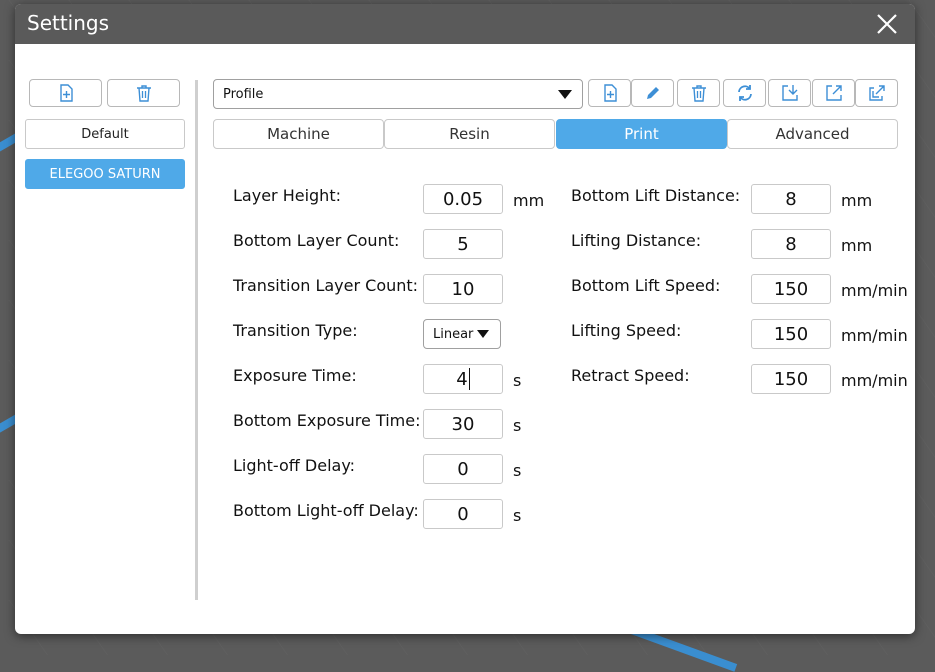 This screenshot has width=935, height=672. What do you see at coordinates (463, 469) in the screenshot?
I see `light-off-delay-input: 0` at bounding box center [463, 469].